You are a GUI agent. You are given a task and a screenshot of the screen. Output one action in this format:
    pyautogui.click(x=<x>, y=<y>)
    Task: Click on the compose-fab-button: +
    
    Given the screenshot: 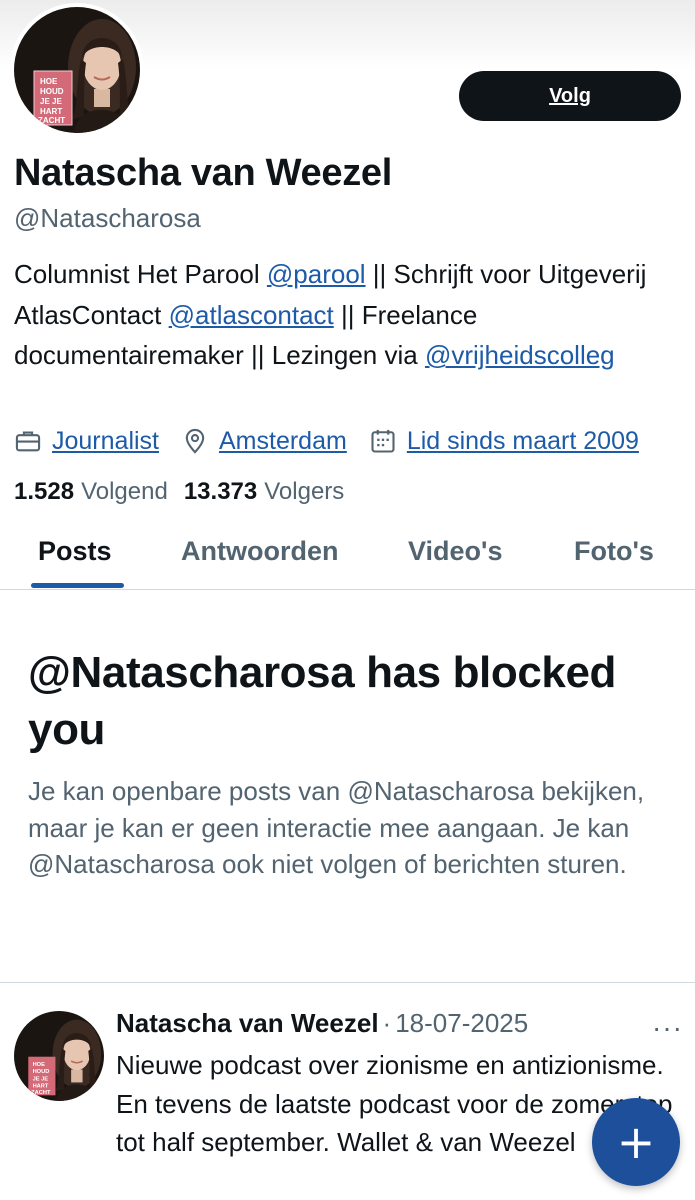 What is the action you would take?
    pyautogui.click(x=636, y=1142)
    